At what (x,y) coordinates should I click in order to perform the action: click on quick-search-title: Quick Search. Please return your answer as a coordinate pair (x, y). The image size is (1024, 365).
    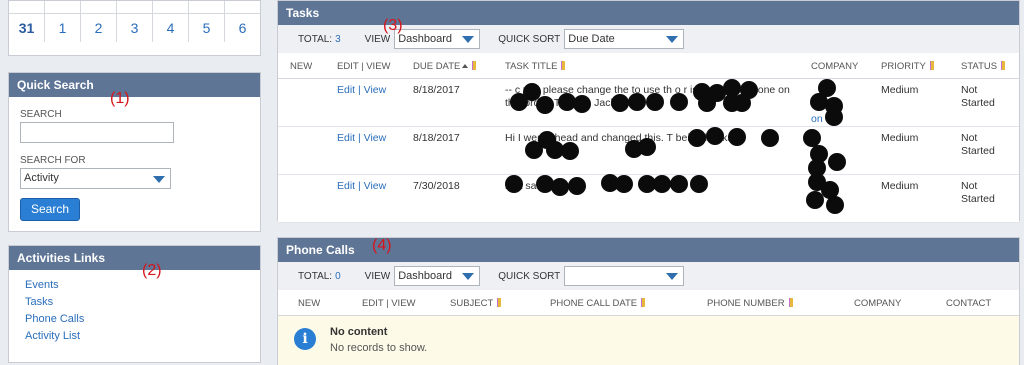
    Looking at the image, I should click on (134, 85).